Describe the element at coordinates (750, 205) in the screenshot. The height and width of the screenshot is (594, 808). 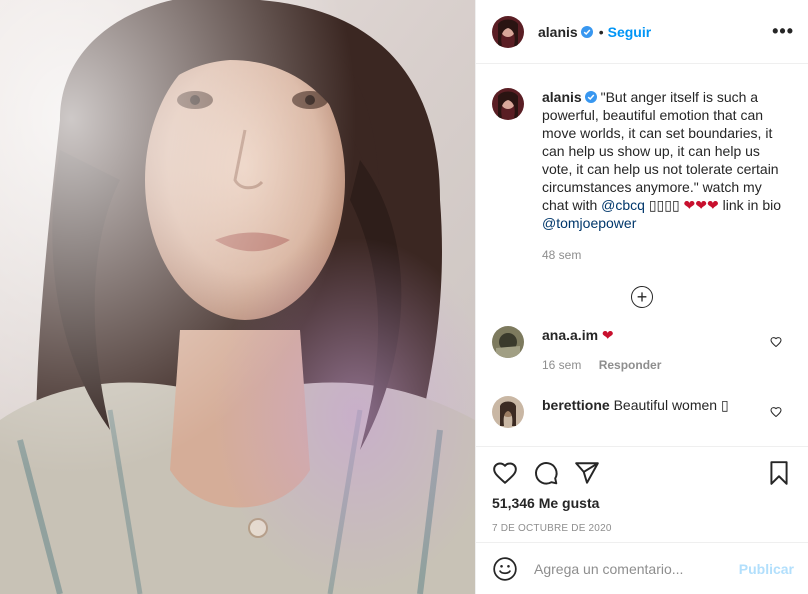
I see `caption-text-after: link in bio` at that location.